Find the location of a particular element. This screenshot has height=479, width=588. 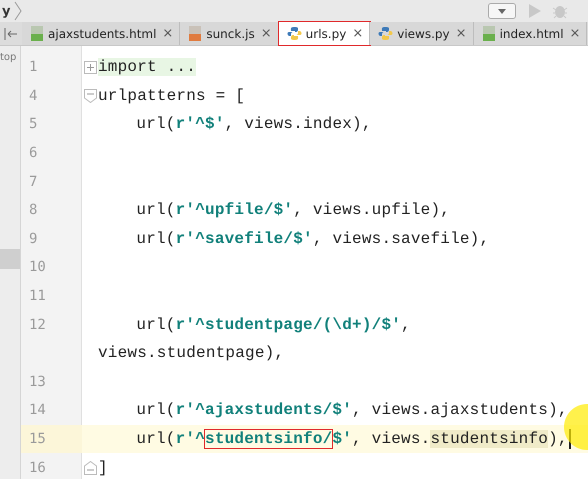

string-literal: r'^ is located at coordinates (191, 439).